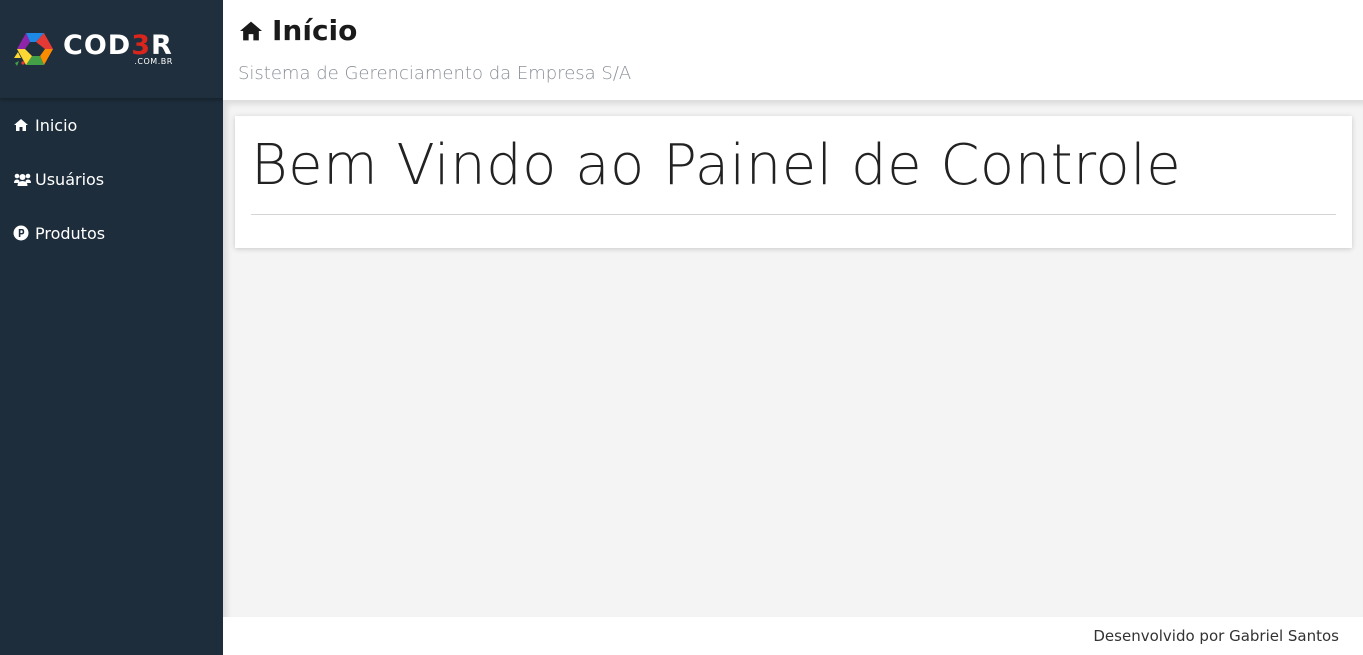 The image size is (1363, 655). What do you see at coordinates (70, 179) in the screenshot?
I see `sidebar-item-label: Usuários` at bounding box center [70, 179].